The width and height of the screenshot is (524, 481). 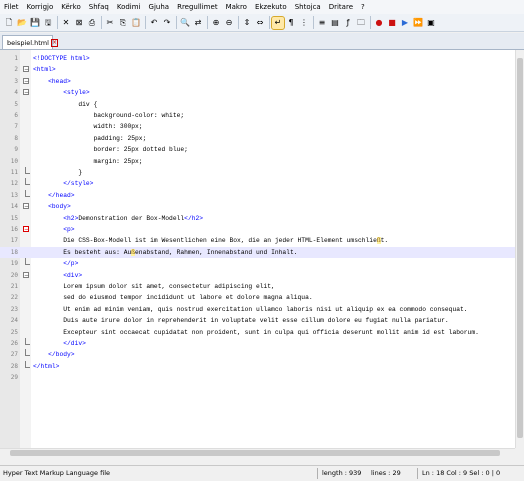 I want to click on code-text: background-color: white;, so click(x=109, y=115).